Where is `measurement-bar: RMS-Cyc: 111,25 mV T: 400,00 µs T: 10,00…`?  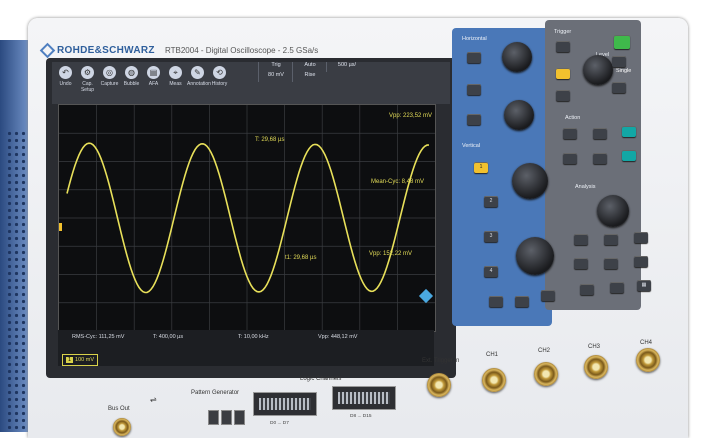 measurement-bar: RMS-Cyc: 111,25 mV T: 400,00 µs T: 10,00… is located at coordinates (246, 348).